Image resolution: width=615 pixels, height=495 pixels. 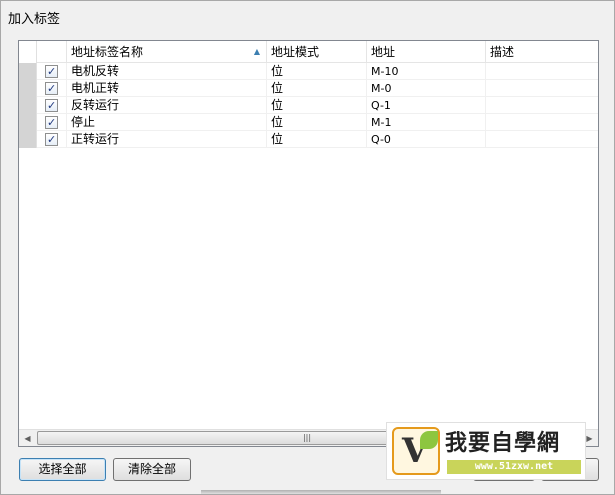 What do you see at coordinates (426, 71) in the screenshot?
I see `row-address: M-10` at bounding box center [426, 71].